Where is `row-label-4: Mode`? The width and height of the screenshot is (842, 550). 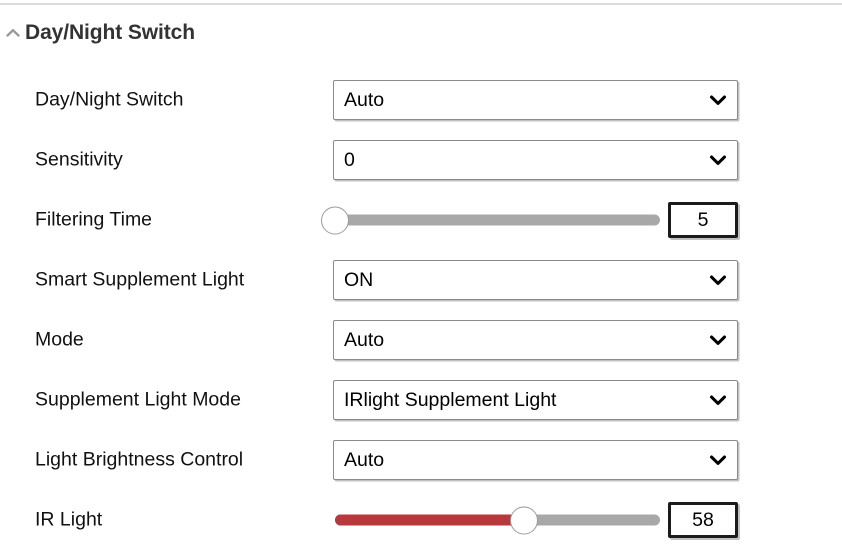
row-label-4: Mode is located at coordinates (59, 339).